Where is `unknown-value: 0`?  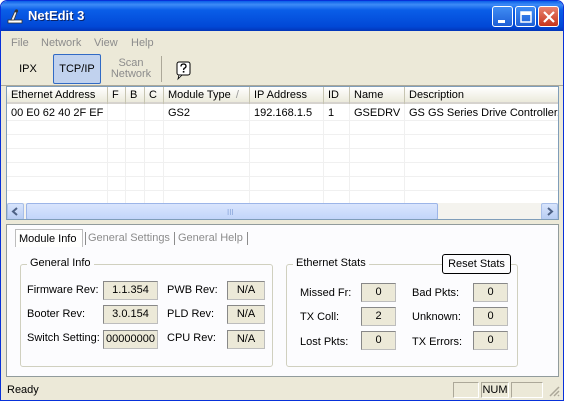
unknown-value: 0 is located at coordinates (490, 316).